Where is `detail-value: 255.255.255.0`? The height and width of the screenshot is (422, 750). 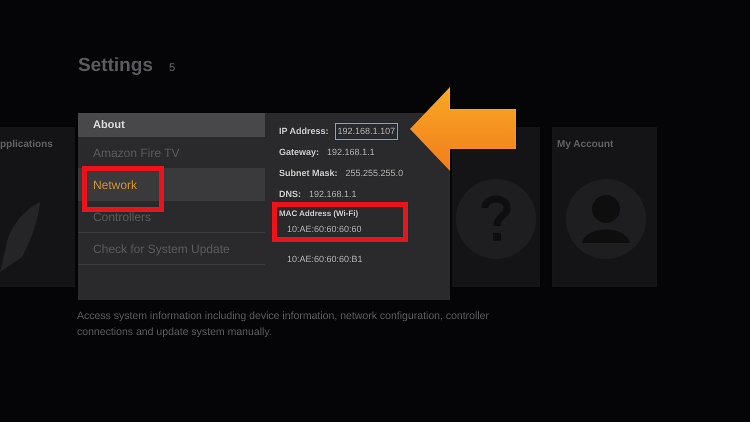
detail-value: 255.255.255.0 is located at coordinates (374, 173).